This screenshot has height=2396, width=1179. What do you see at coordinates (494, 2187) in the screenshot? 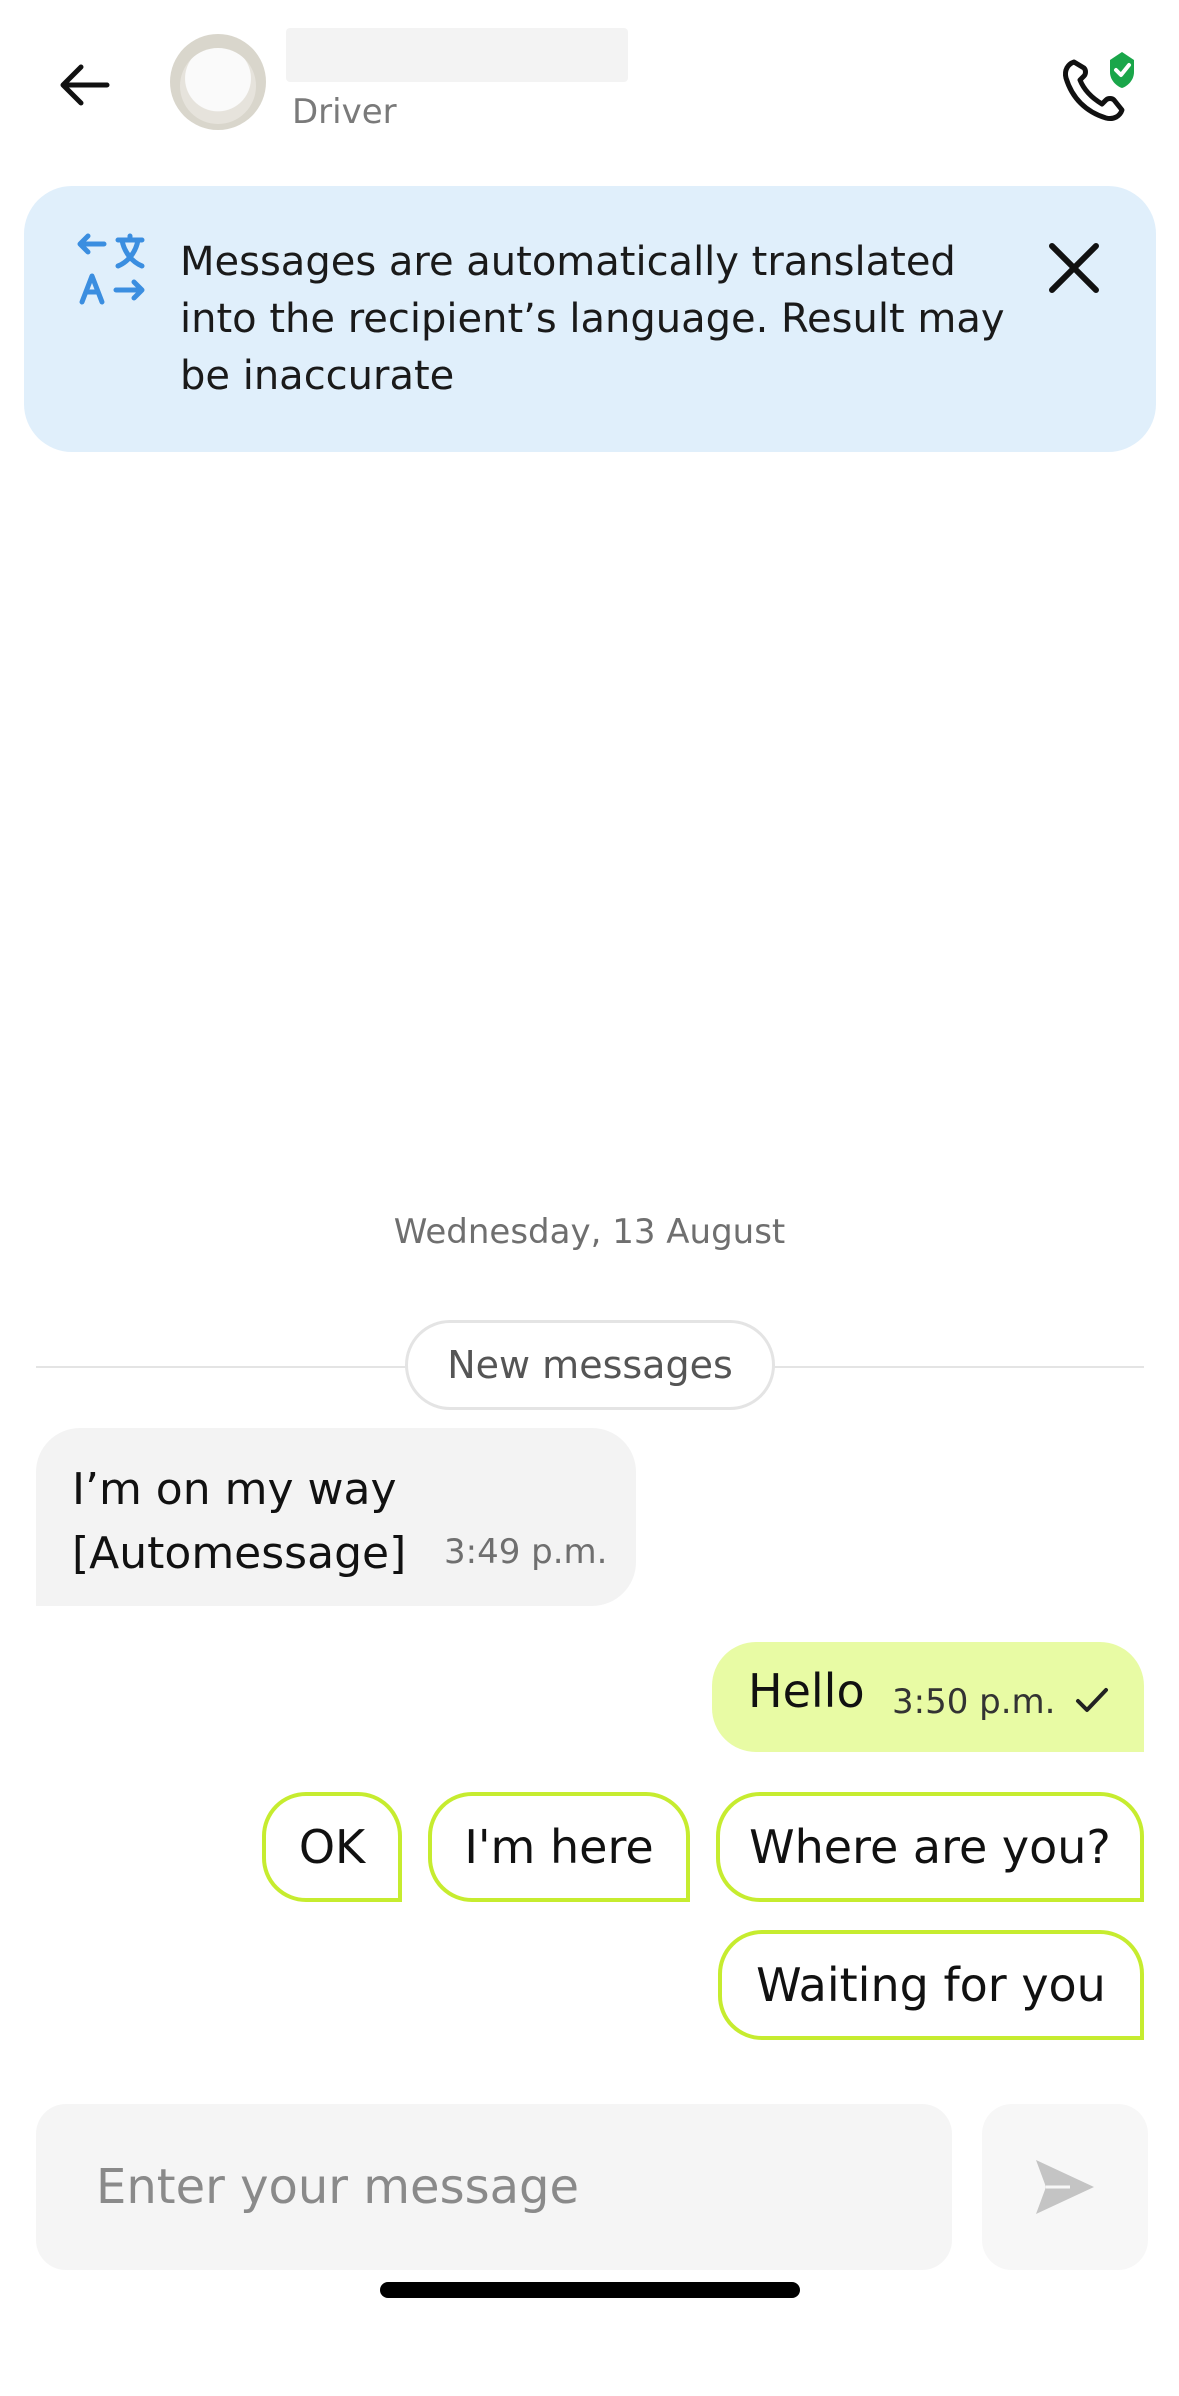
I see `message-input` at bounding box center [494, 2187].